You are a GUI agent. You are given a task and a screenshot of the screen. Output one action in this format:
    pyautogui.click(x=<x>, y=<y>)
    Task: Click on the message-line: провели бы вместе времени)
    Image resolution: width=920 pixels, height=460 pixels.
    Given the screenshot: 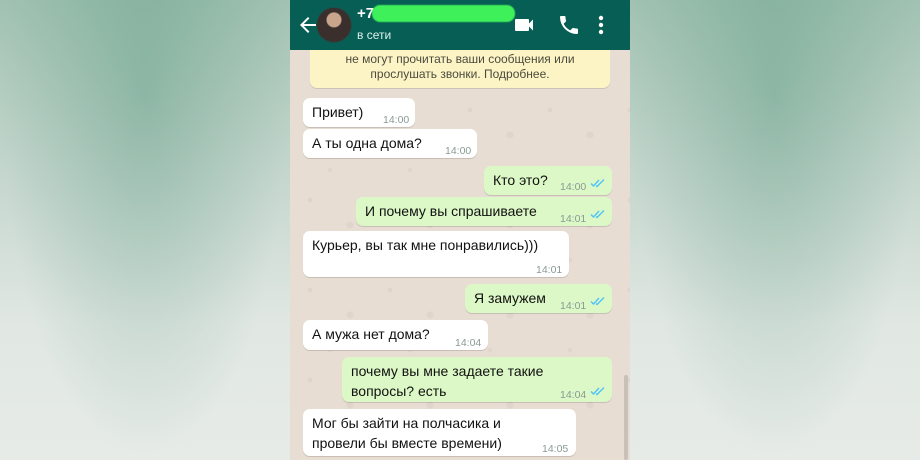 What is the action you would take?
    pyautogui.click(x=407, y=443)
    